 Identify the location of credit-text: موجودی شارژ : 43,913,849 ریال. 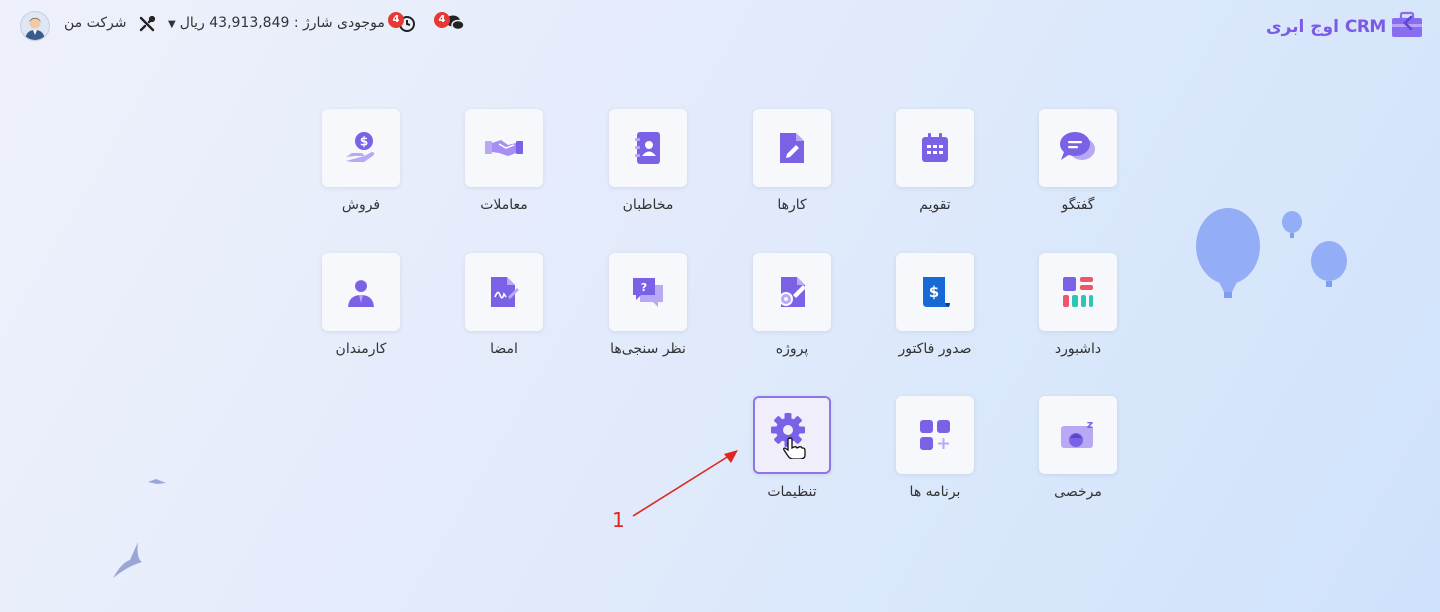
(282, 23).